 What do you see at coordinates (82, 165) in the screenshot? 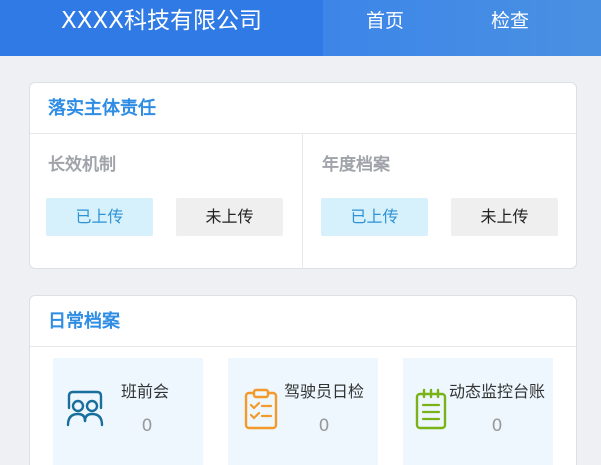
I see `section-title: 长效机制` at bounding box center [82, 165].